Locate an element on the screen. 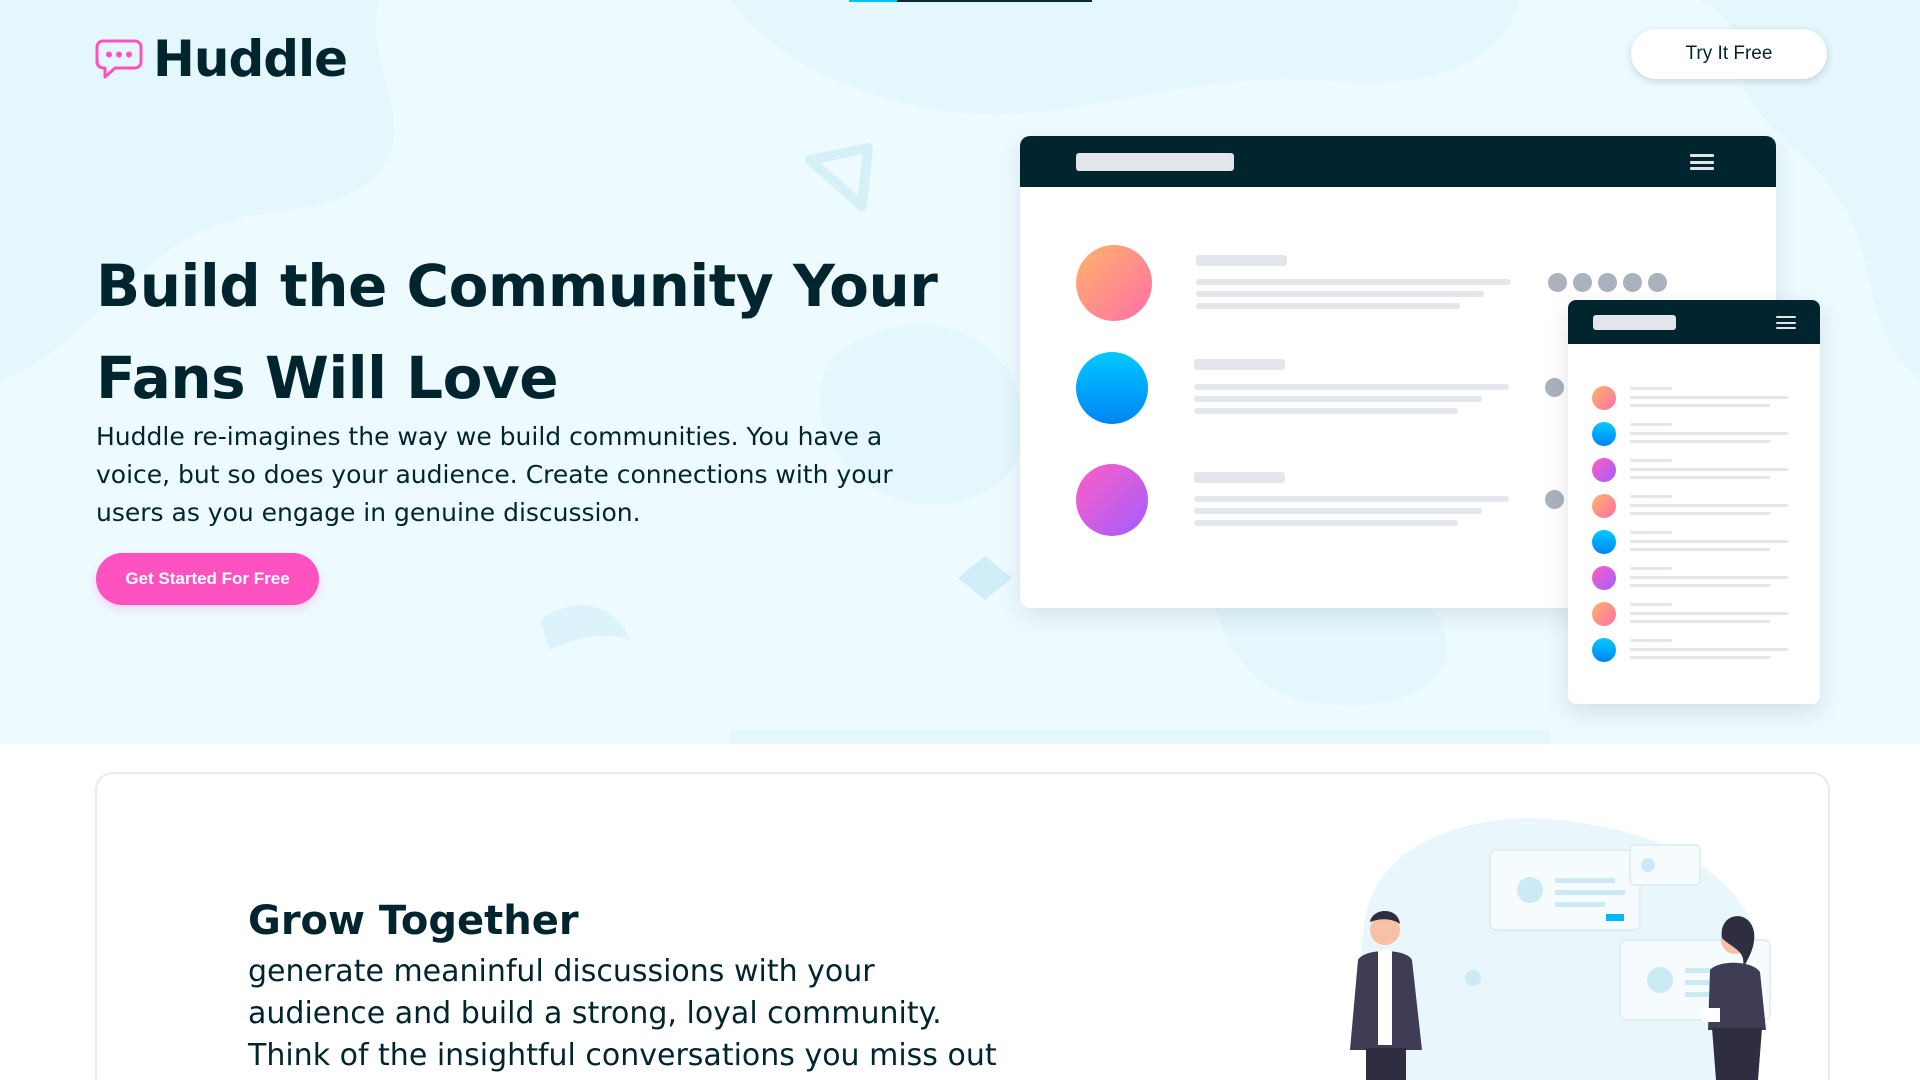 The width and height of the screenshot is (1920, 1080). top-progress-bar is located at coordinates (970, 1).